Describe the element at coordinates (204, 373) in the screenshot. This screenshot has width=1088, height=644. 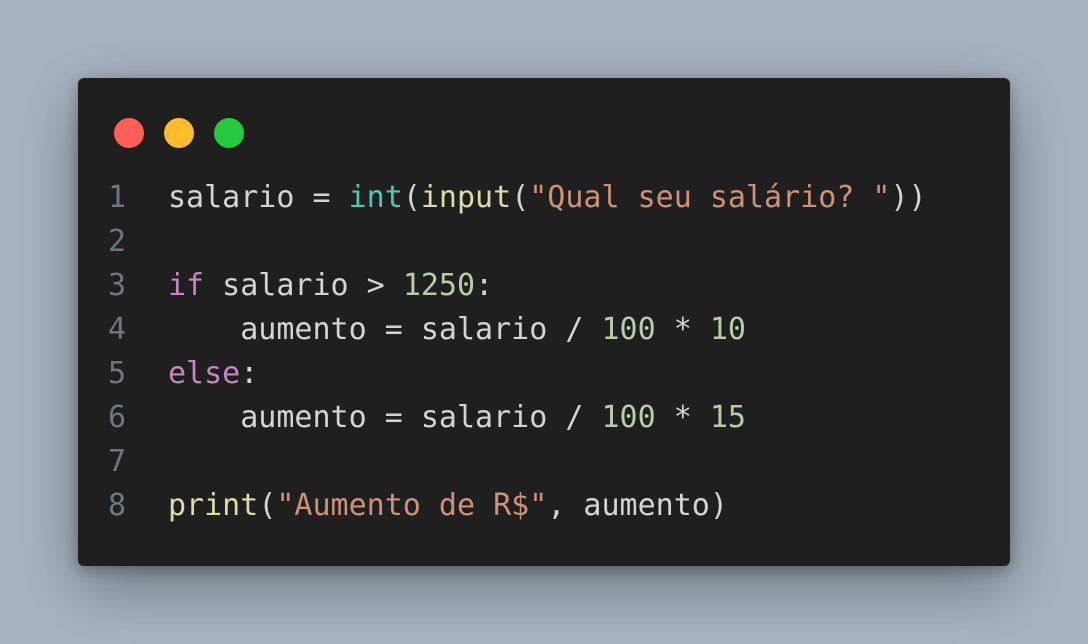
I see `code-token: else` at that location.